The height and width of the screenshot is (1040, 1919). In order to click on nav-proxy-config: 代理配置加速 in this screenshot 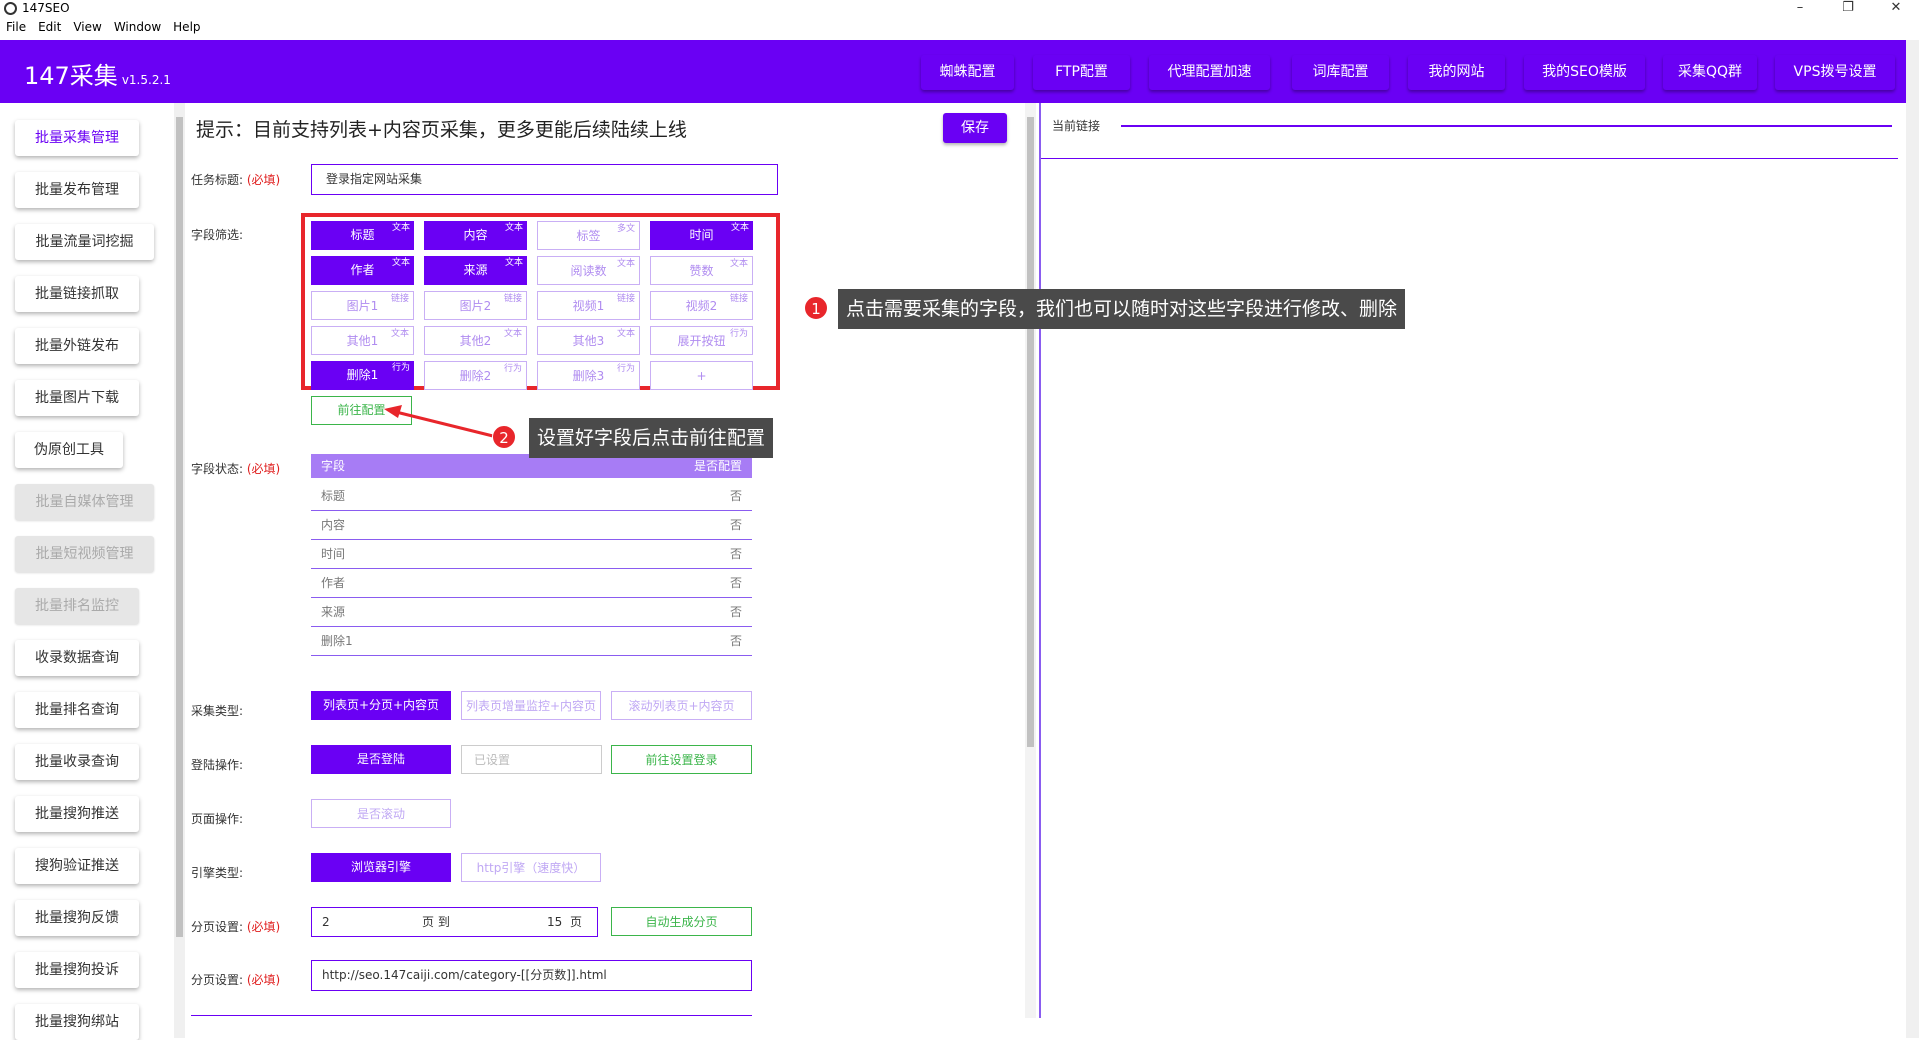, I will do `click(1209, 72)`.